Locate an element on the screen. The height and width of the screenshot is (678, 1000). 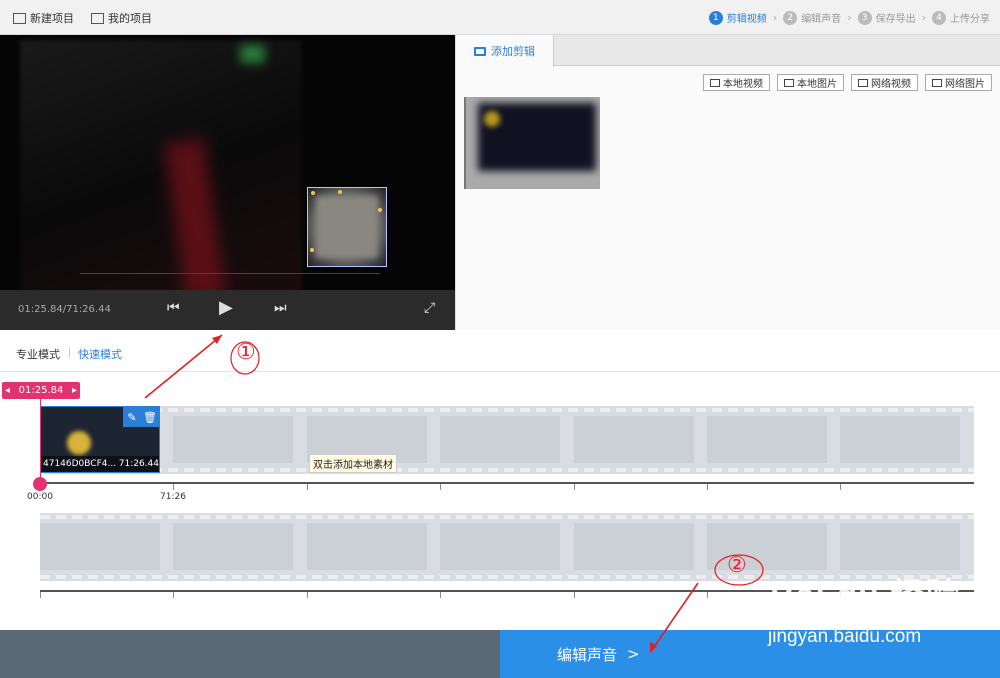
my-projects-button: 我的项目 is located at coordinates (121, 18).